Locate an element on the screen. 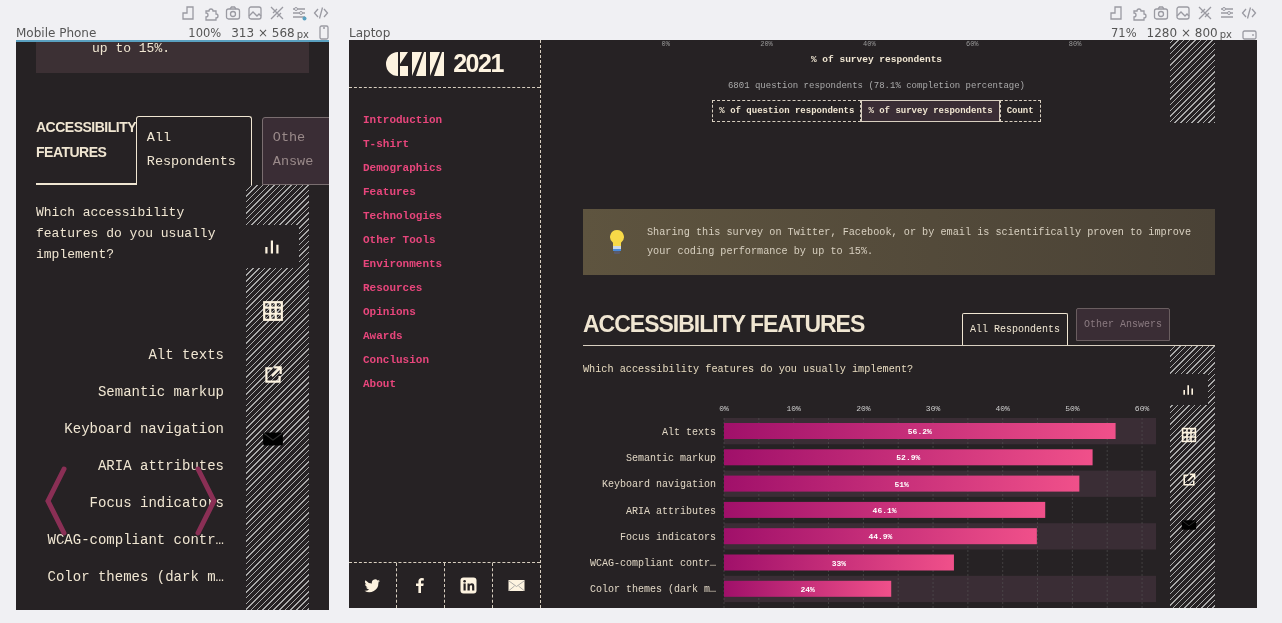 Image resolution: width=1282 pixels, height=623 pixels. axis-tick: 10% is located at coordinates (793, 408).